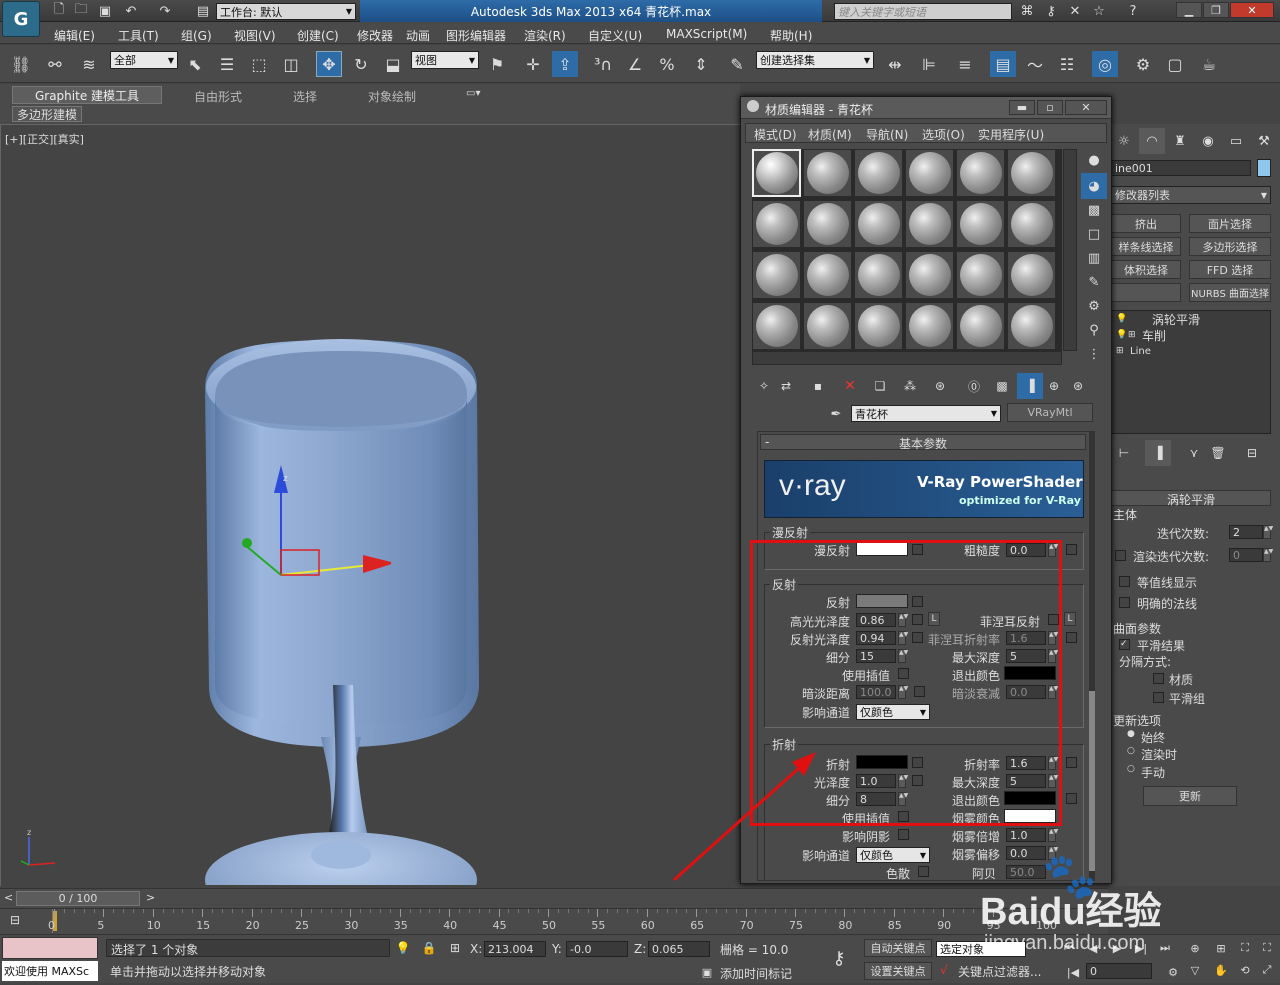  I want to click on object-color-swatch, so click(1264, 168).